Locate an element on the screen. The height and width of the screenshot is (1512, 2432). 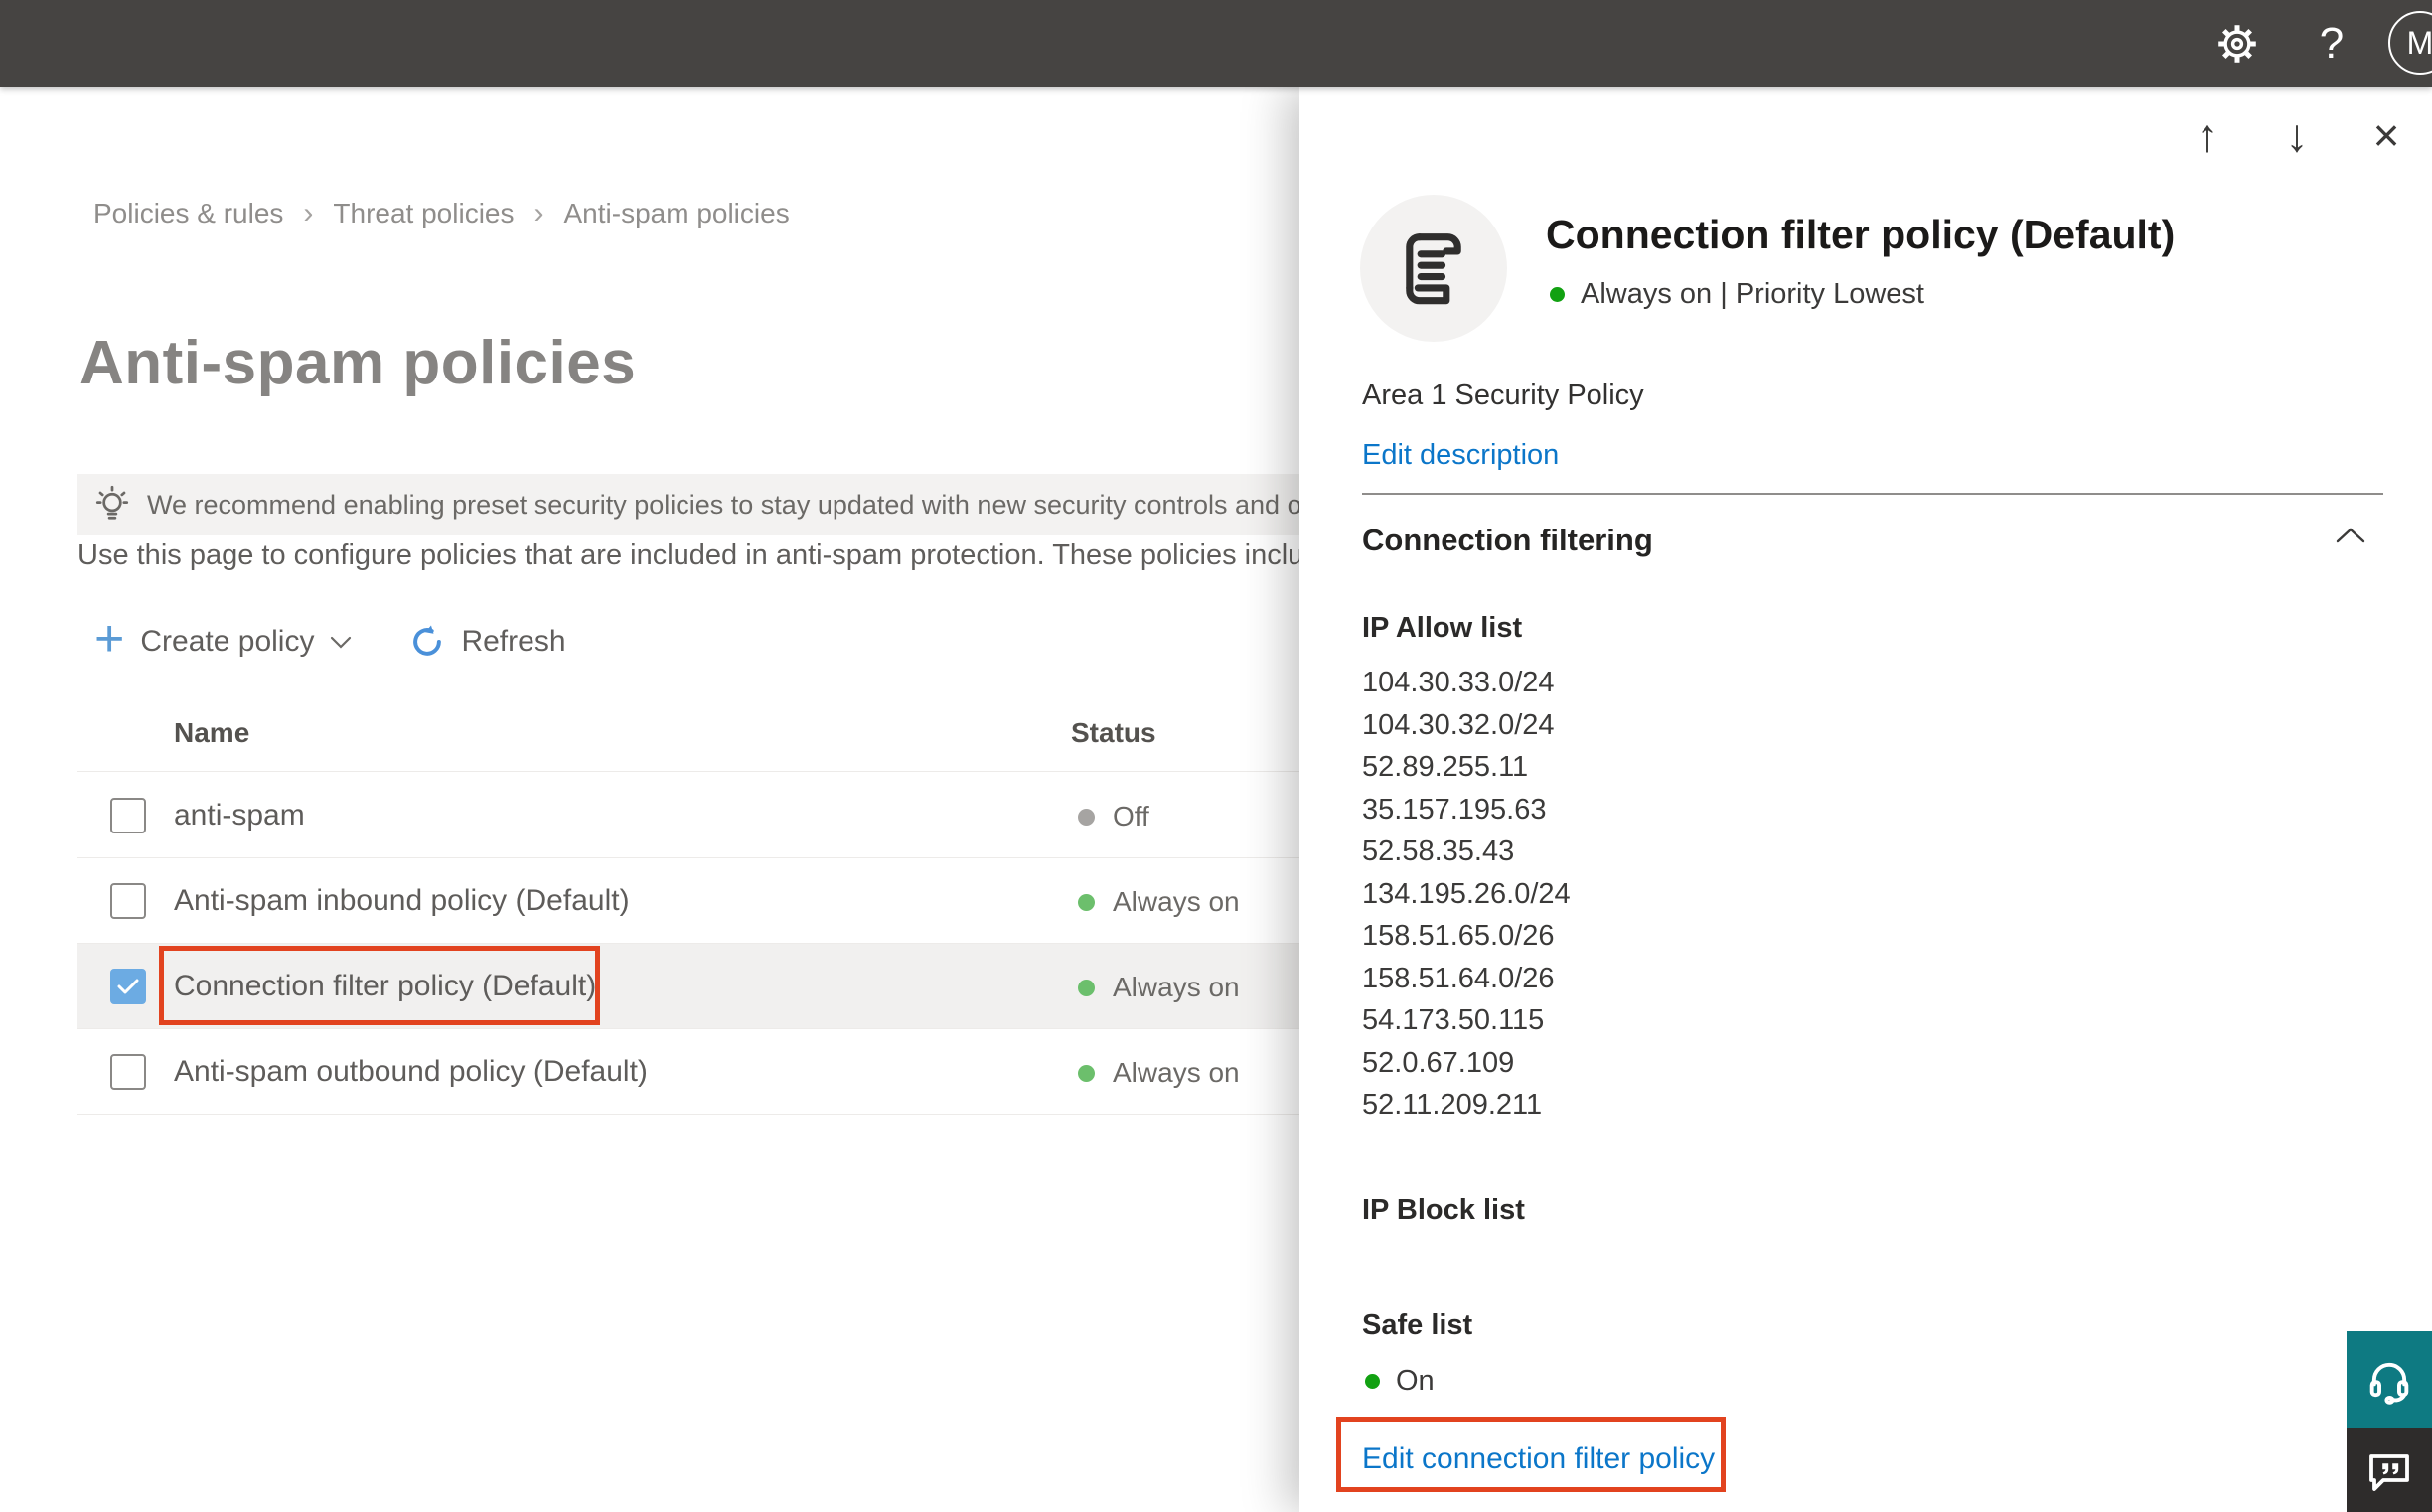
refresh-label: Refresh is located at coordinates (513, 641).